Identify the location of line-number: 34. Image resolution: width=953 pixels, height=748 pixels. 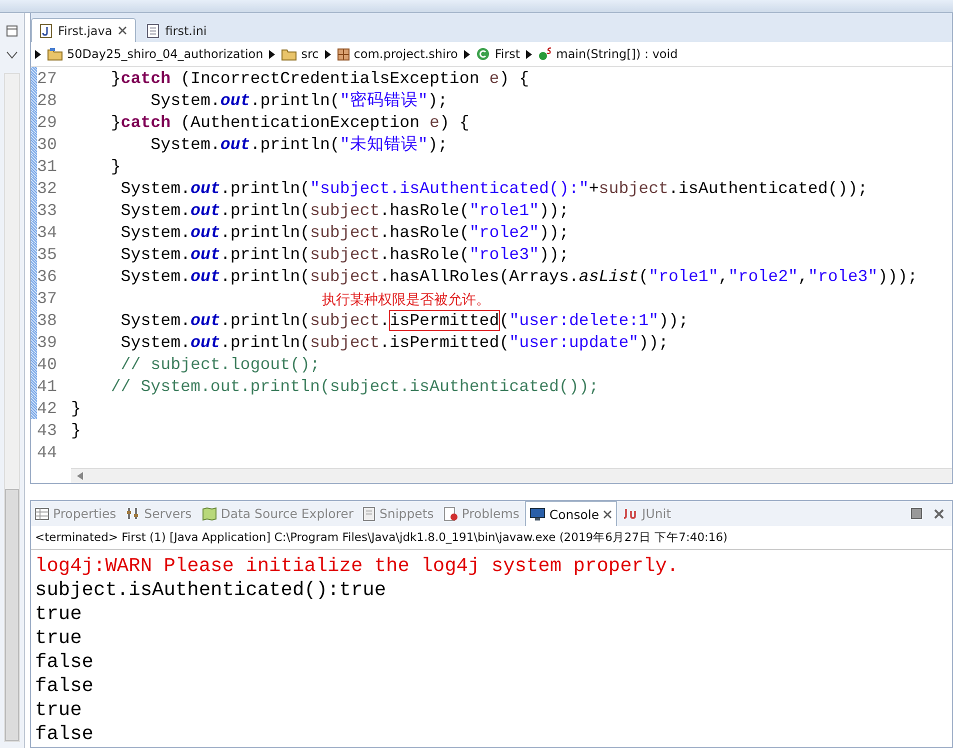
(47, 232).